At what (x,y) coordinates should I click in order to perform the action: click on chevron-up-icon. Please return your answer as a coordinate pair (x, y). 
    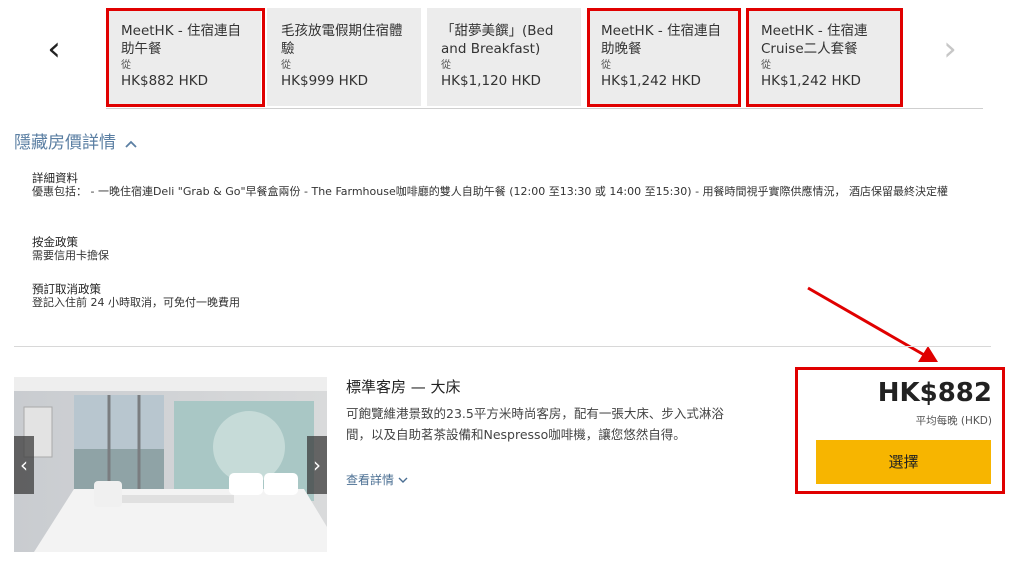
    Looking at the image, I should click on (131, 144).